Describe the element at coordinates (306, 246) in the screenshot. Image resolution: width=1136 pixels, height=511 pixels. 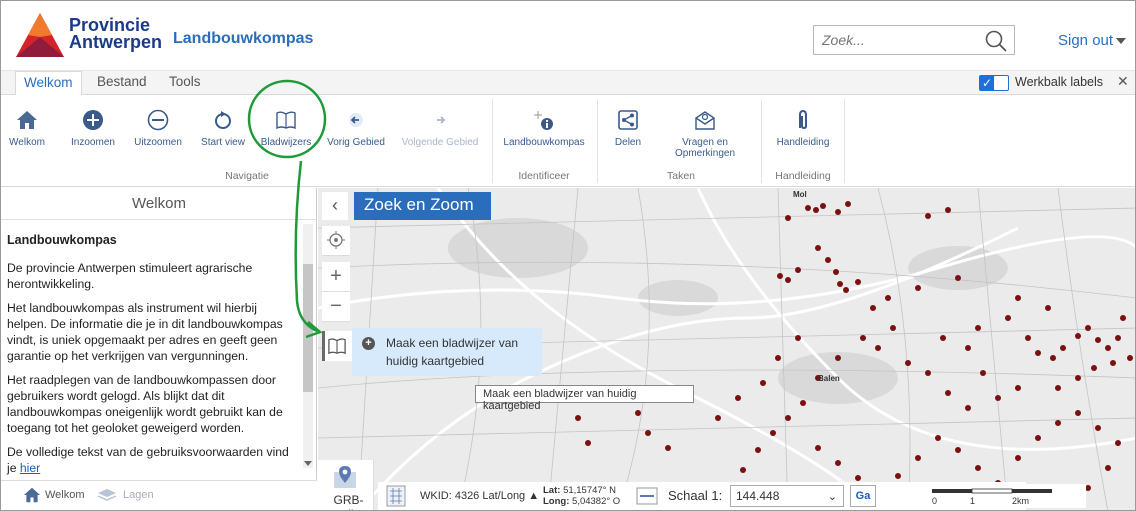
I see `annotation-arrow` at that location.